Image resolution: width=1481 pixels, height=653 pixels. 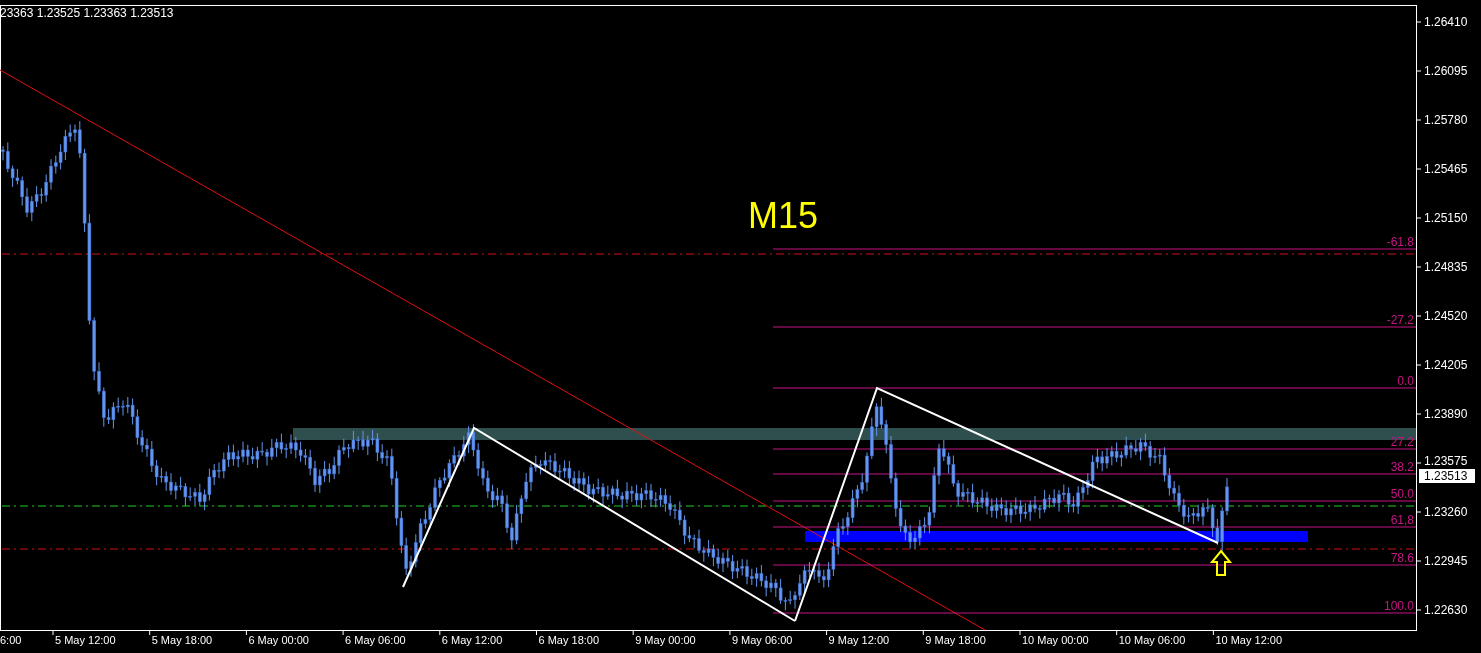 I want to click on fibonacci-level-label: 100.0, so click(x=1398, y=606).